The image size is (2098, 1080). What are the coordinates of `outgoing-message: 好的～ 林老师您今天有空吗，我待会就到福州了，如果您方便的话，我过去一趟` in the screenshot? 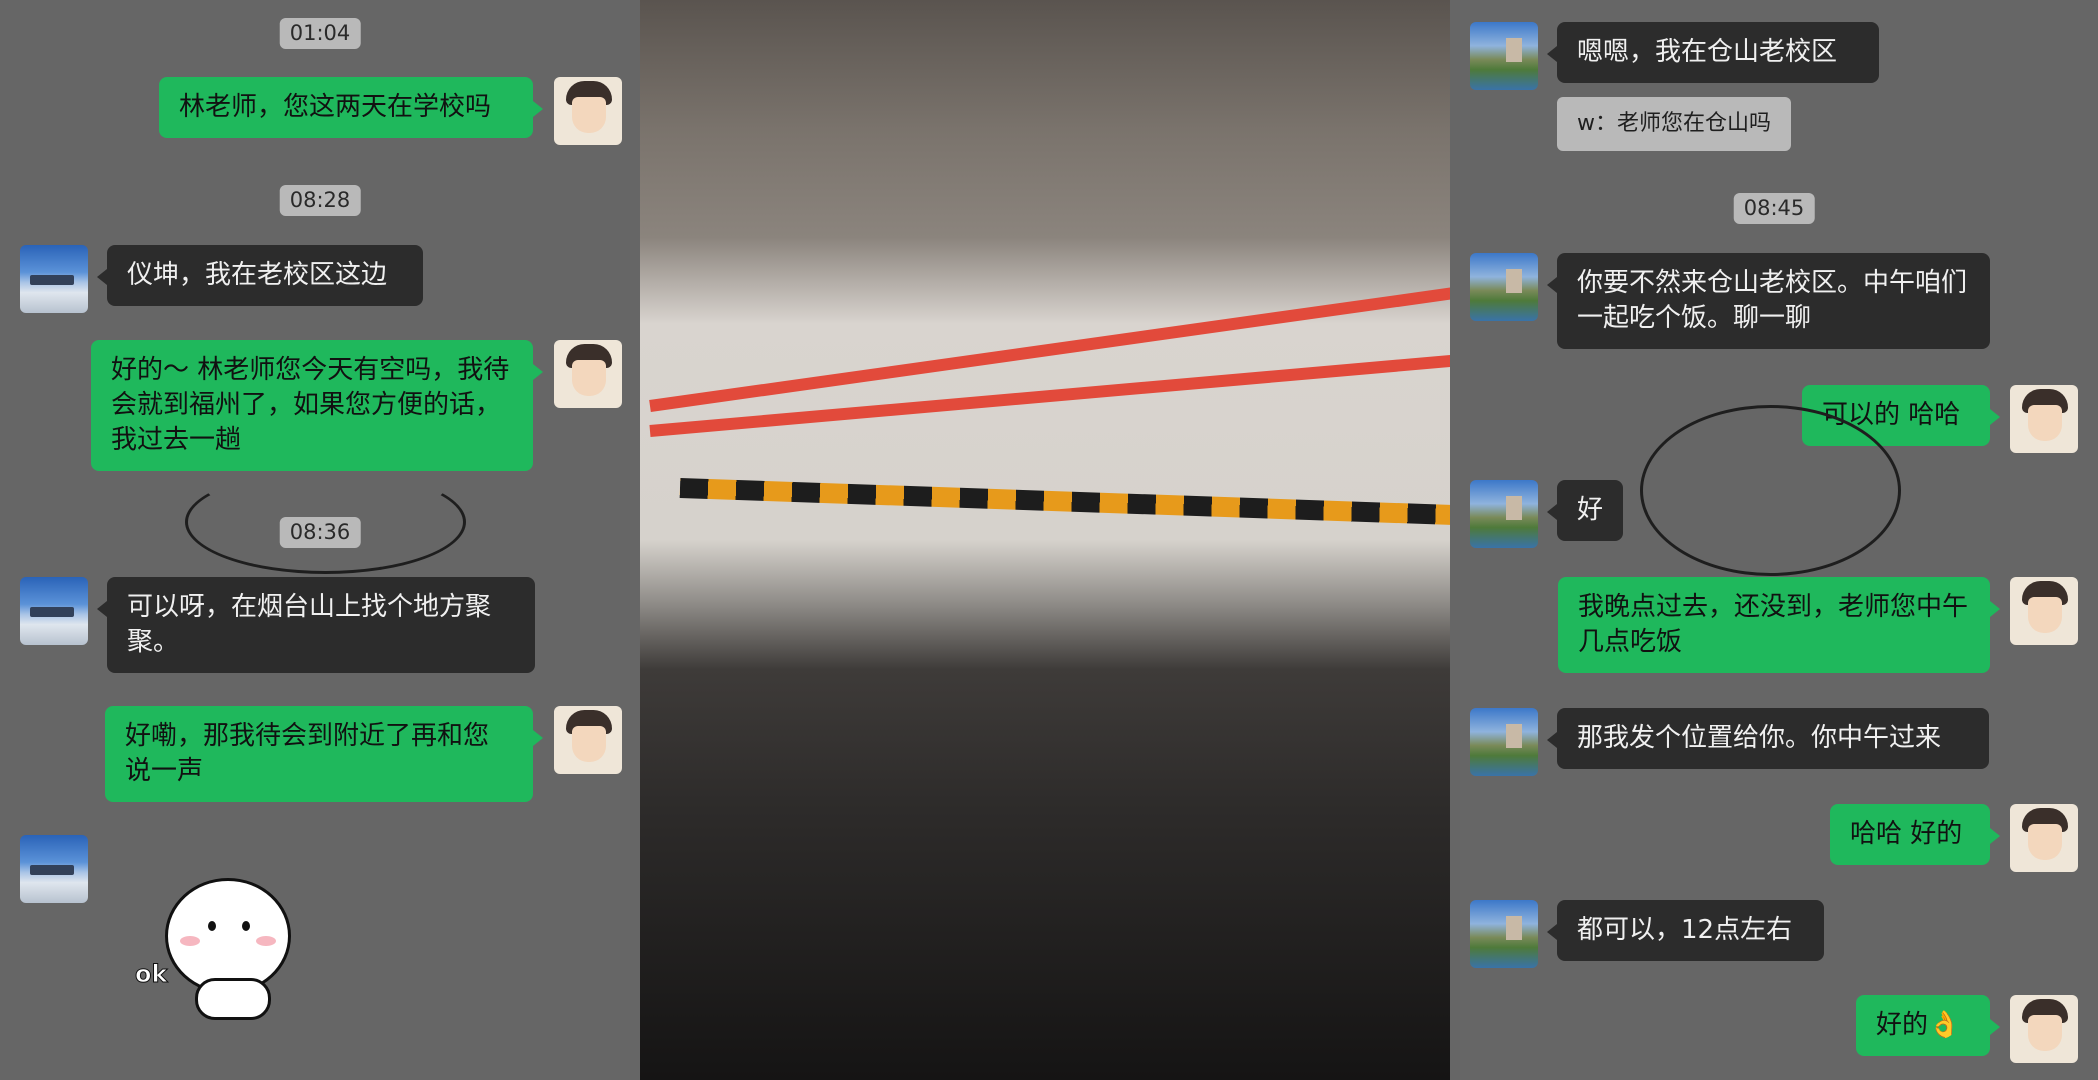 It's located at (317, 405).